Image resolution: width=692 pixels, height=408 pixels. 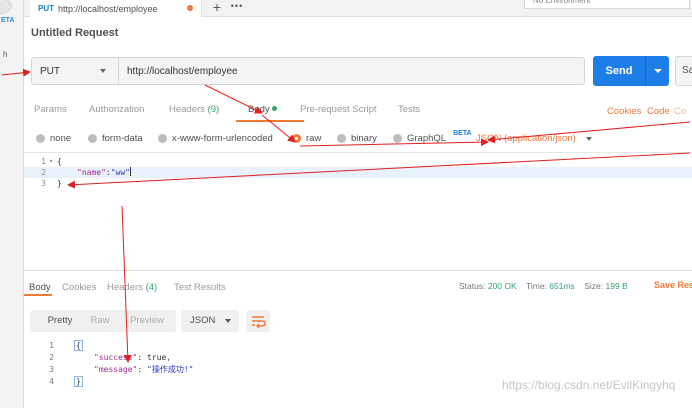 What do you see at coordinates (270, 121) in the screenshot?
I see `active-tab-indicator` at bounding box center [270, 121].